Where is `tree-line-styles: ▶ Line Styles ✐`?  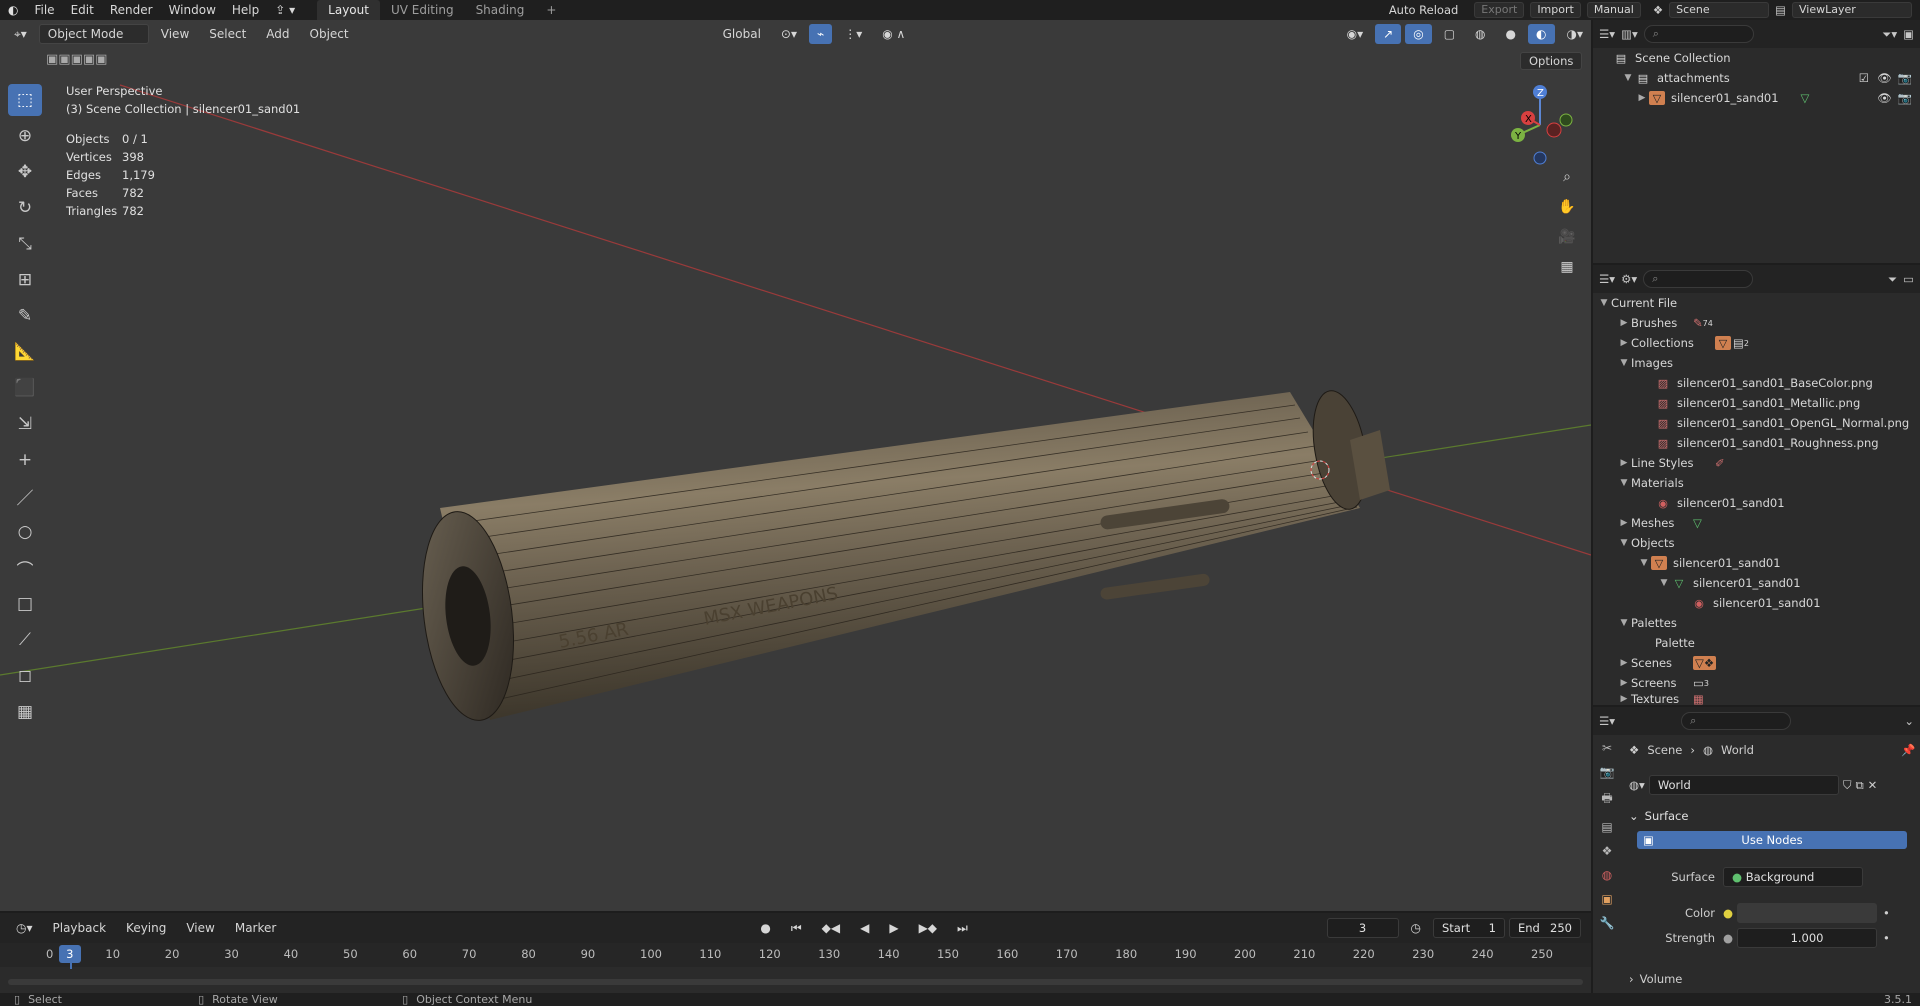 tree-line-styles: ▶ Line Styles ✐ is located at coordinates (1756, 463).